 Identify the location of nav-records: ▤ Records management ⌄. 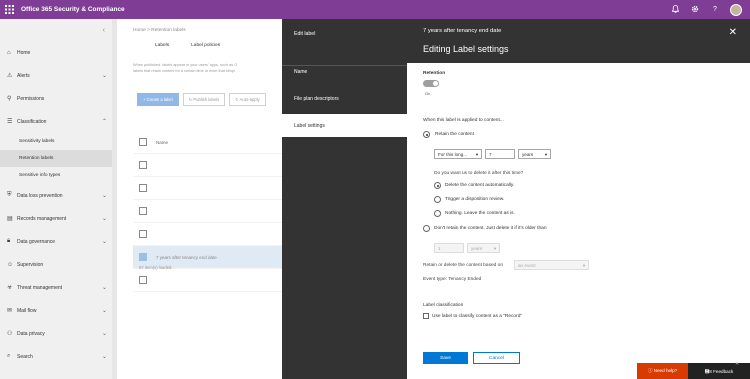
(58, 218).